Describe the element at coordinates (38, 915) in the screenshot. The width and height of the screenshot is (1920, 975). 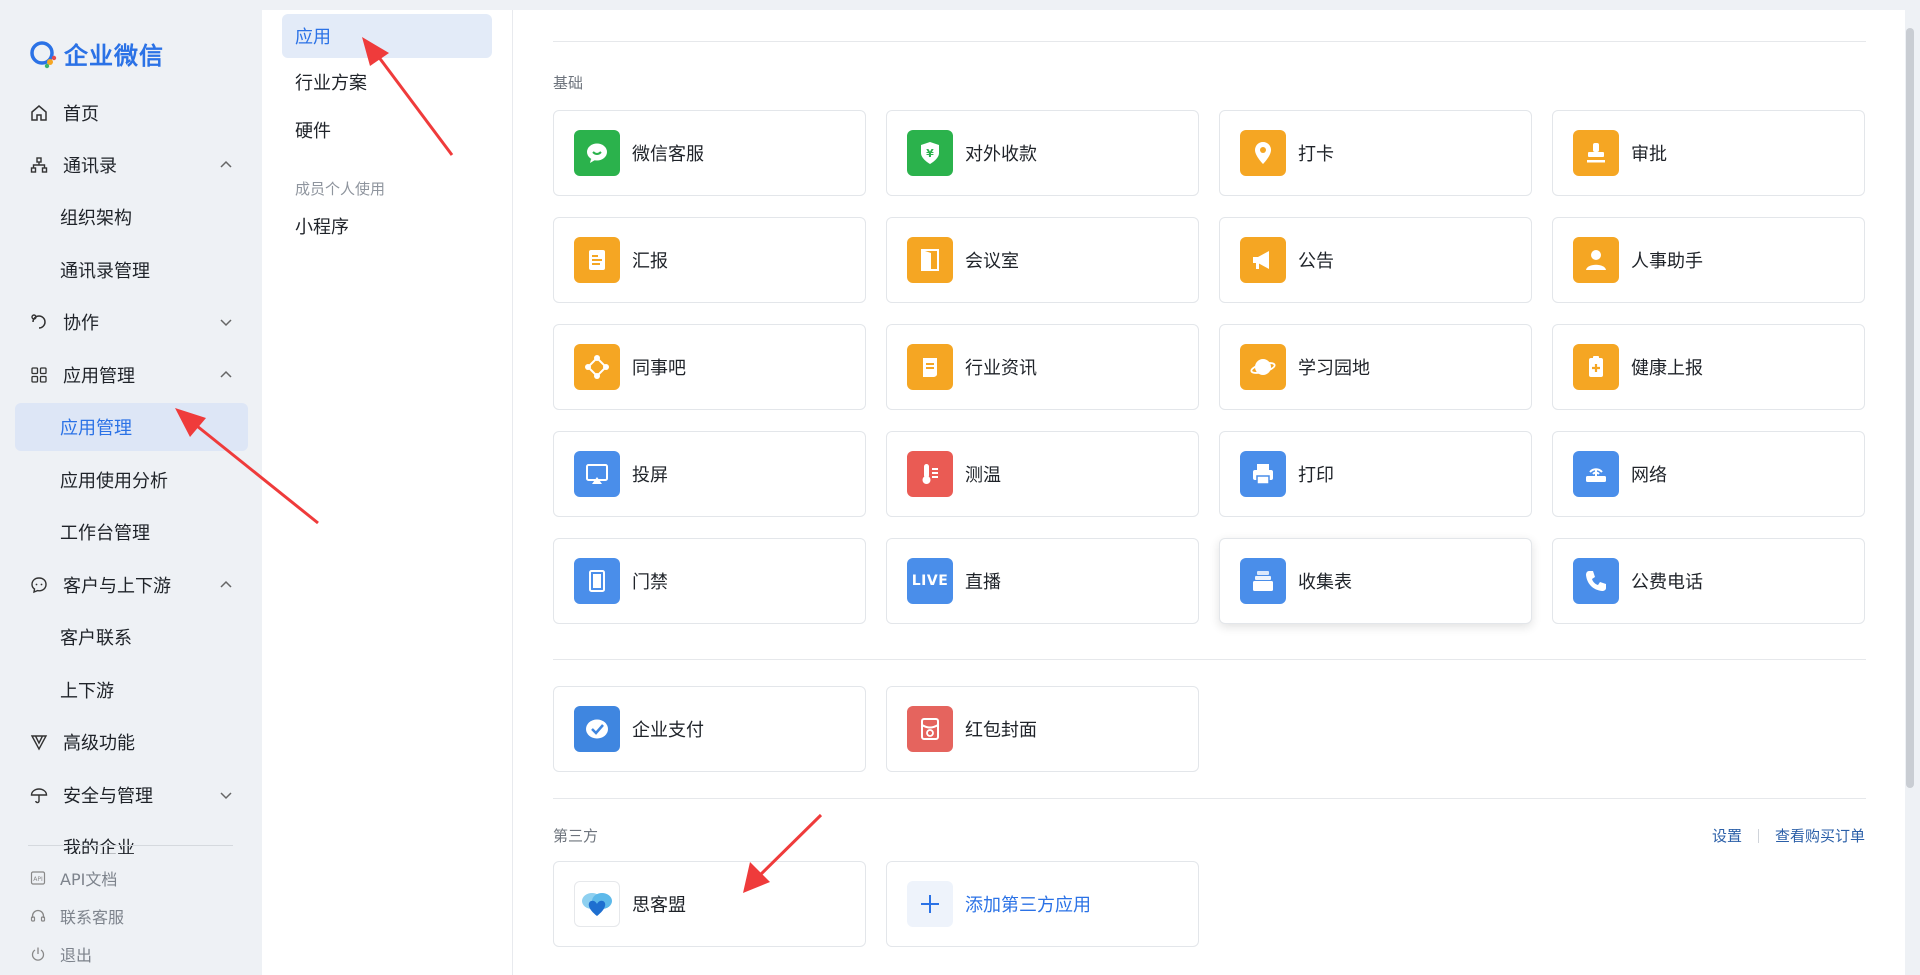
I see `headset-icon` at that location.